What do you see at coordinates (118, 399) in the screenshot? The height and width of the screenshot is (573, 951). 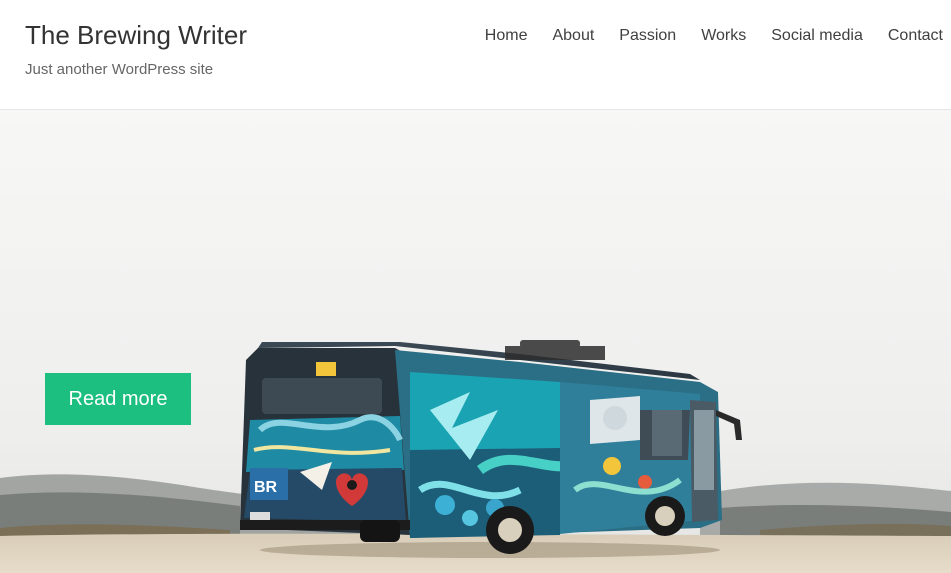 I see `read-more-button: Read more` at bounding box center [118, 399].